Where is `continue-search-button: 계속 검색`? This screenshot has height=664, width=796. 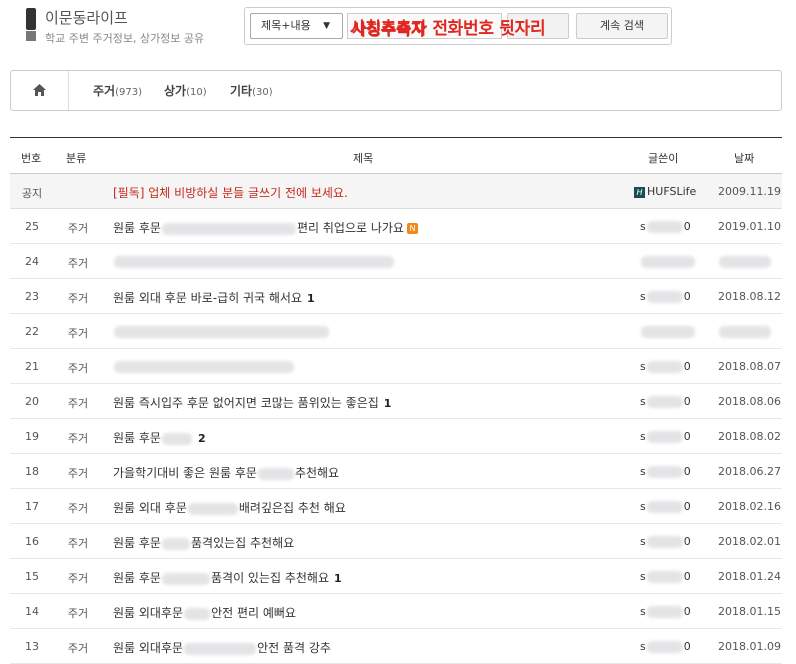 continue-search-button: 계속 검색 is located at coordinates (622, 26).